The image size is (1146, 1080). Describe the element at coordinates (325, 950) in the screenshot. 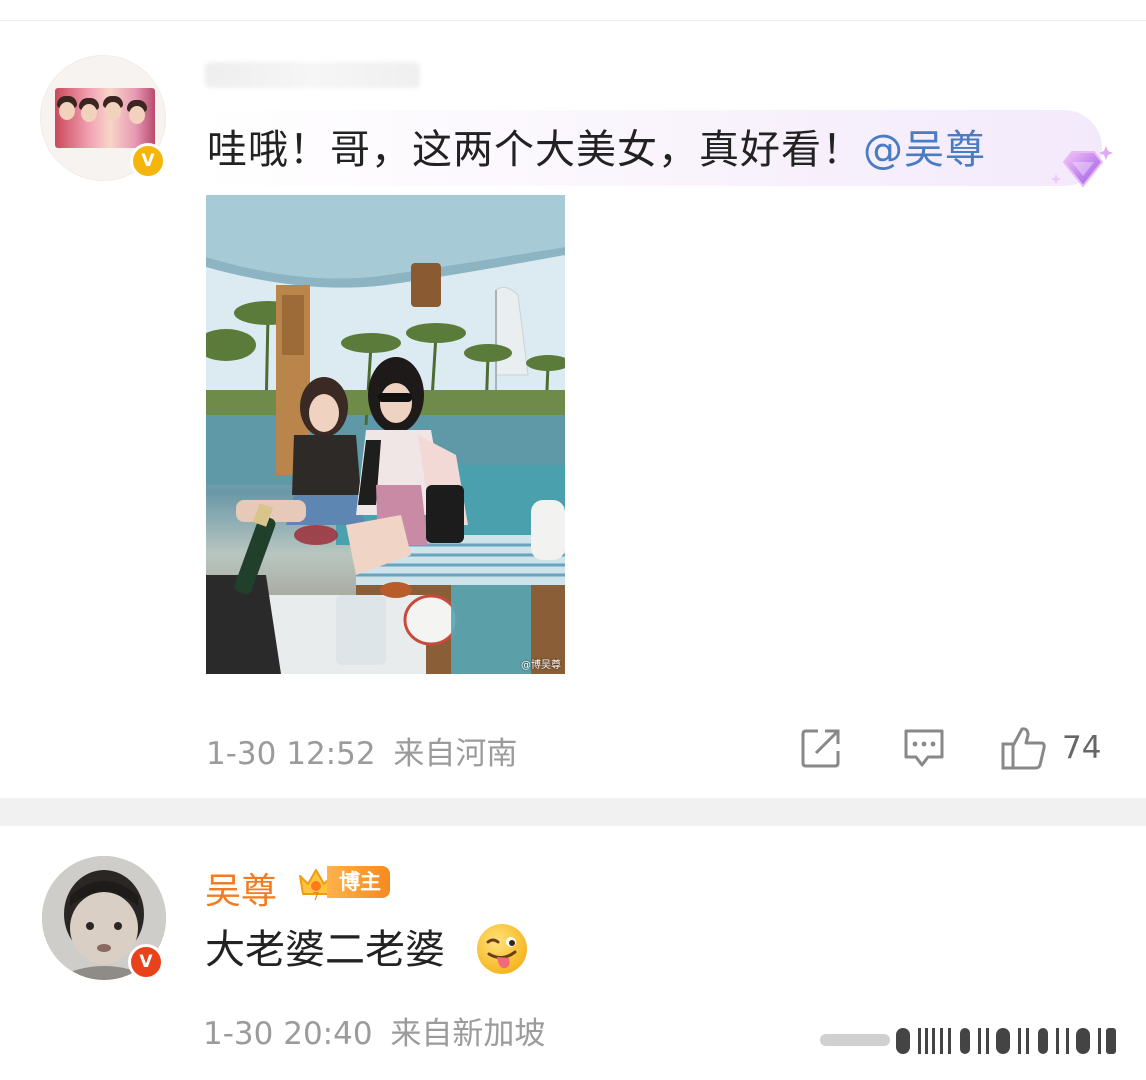

I see `reply-text: 大老婆二老婆` at that location.